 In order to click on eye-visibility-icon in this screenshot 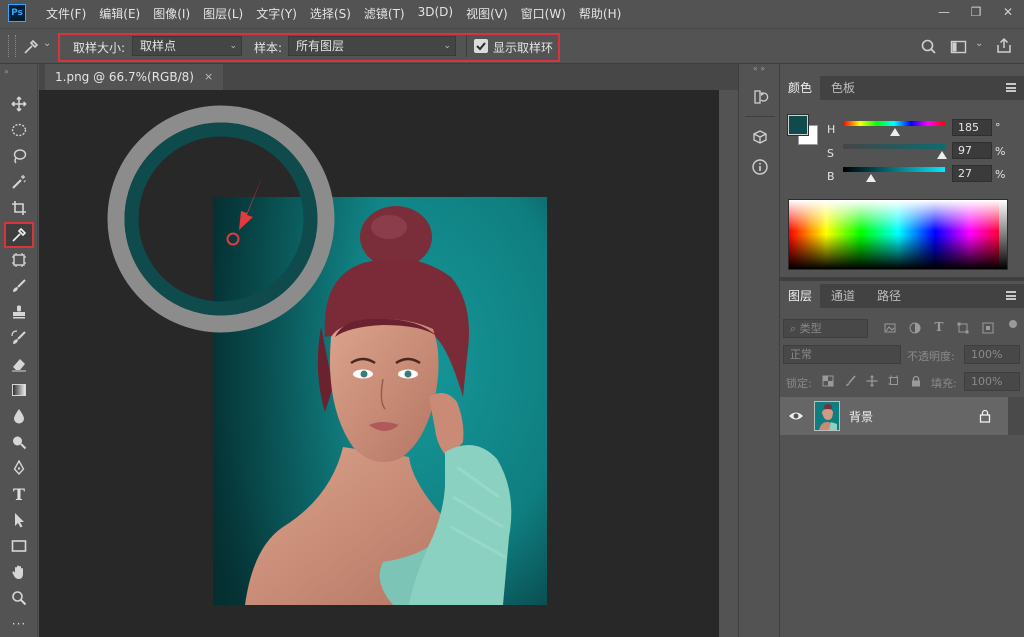, I will do `click(796, 416)`.